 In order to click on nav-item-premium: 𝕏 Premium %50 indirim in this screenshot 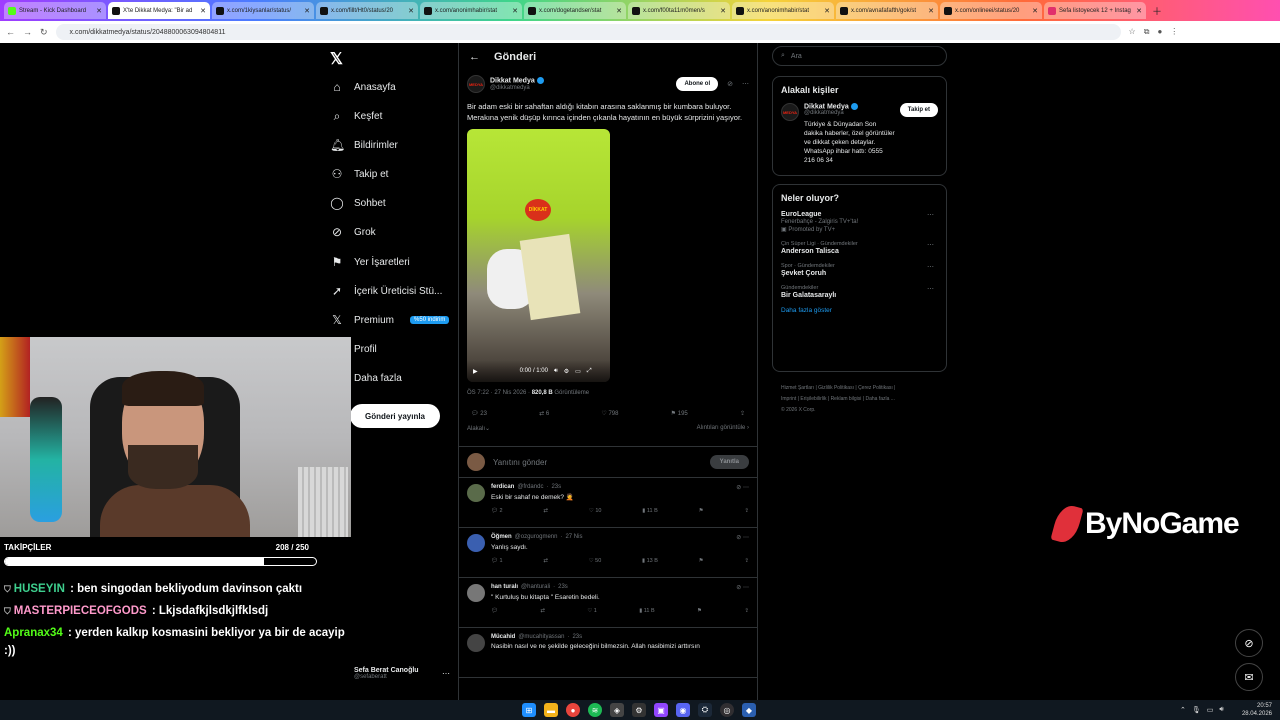, I will do `click(390, 320)`.